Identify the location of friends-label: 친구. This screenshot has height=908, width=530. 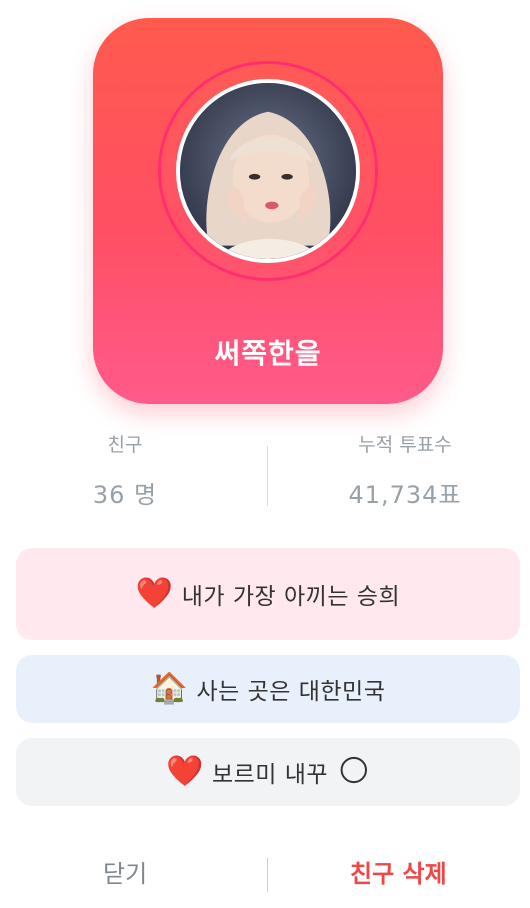
(125, 445).